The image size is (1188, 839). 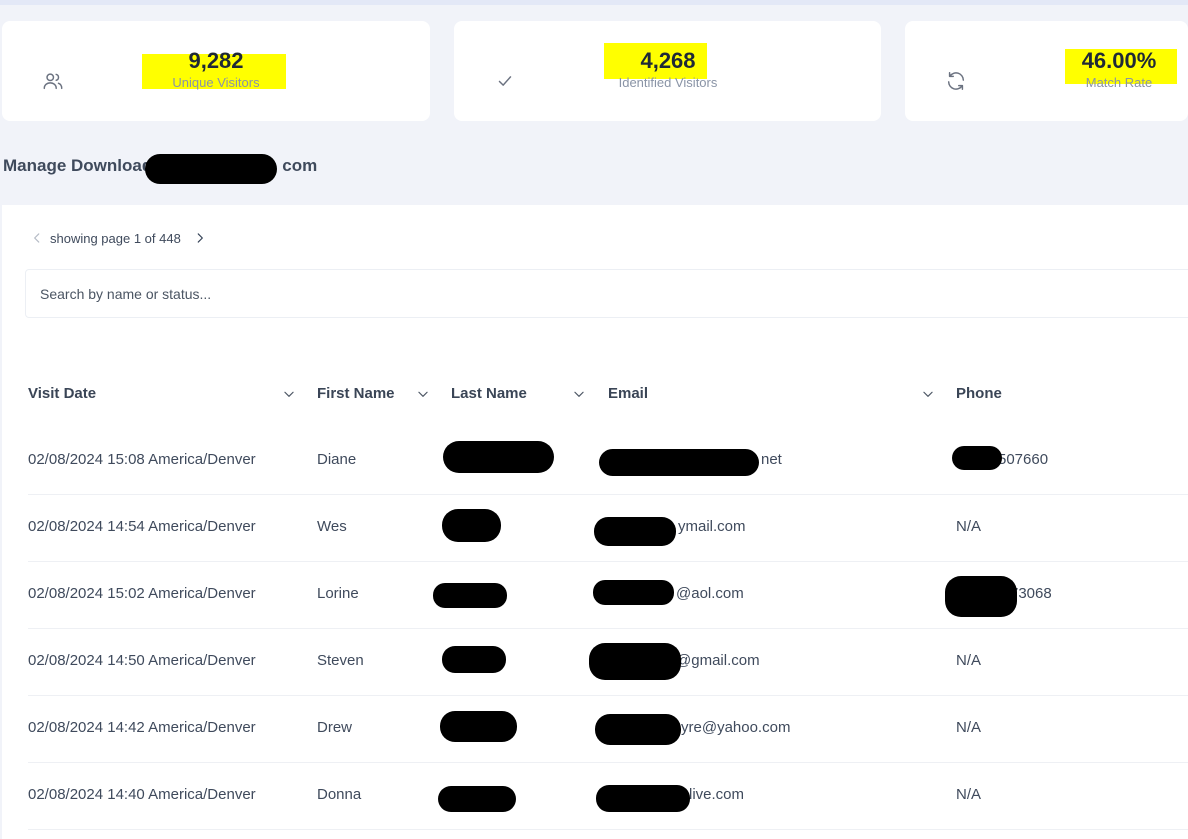 What do you see at coordinates (1119, 60) in the screenshot?
I see `stat-value: 46.00%` at bounding box center [1119, 60].